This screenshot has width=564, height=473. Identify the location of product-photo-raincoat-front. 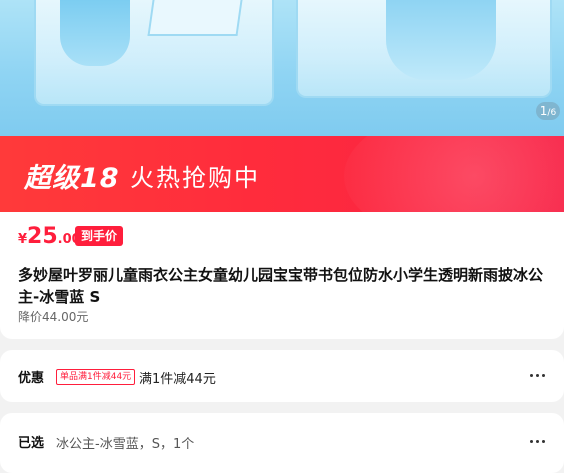
(145, 68).